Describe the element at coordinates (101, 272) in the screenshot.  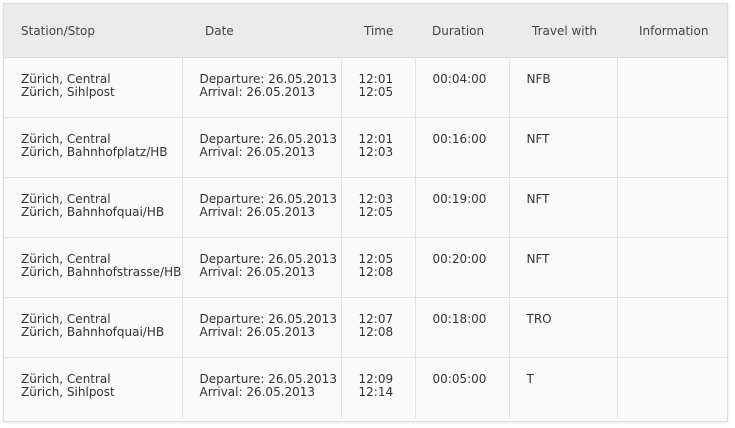
I see `to-station: Zürich, Bahnhofstrasse/HB` at that location.